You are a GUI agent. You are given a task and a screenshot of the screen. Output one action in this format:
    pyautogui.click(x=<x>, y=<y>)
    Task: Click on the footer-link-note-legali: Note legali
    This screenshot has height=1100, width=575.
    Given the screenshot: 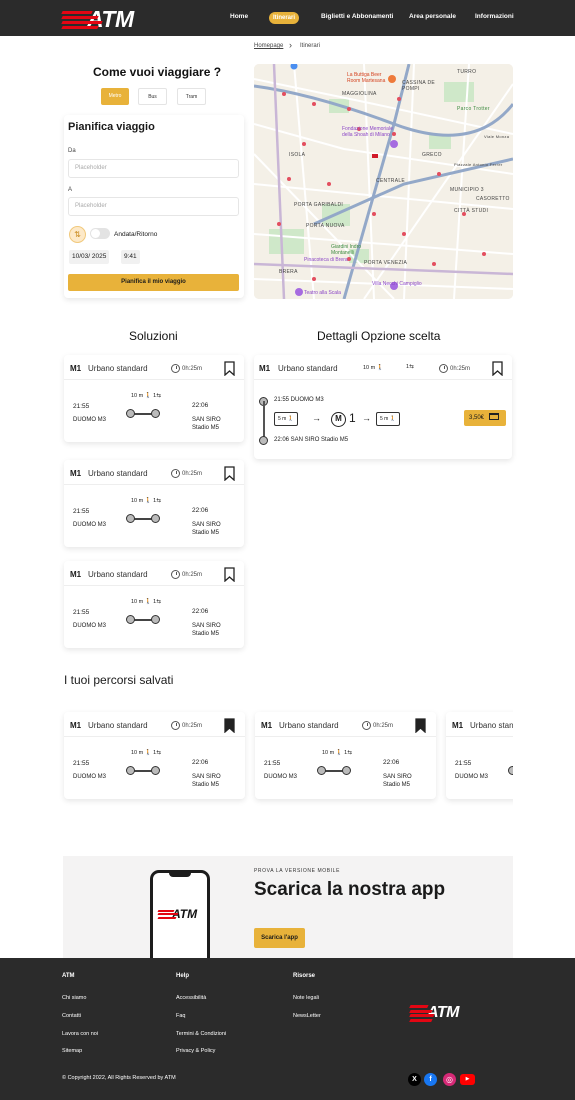 What is the action you would take?
    pyautogui.click(x=306, y=998)
    